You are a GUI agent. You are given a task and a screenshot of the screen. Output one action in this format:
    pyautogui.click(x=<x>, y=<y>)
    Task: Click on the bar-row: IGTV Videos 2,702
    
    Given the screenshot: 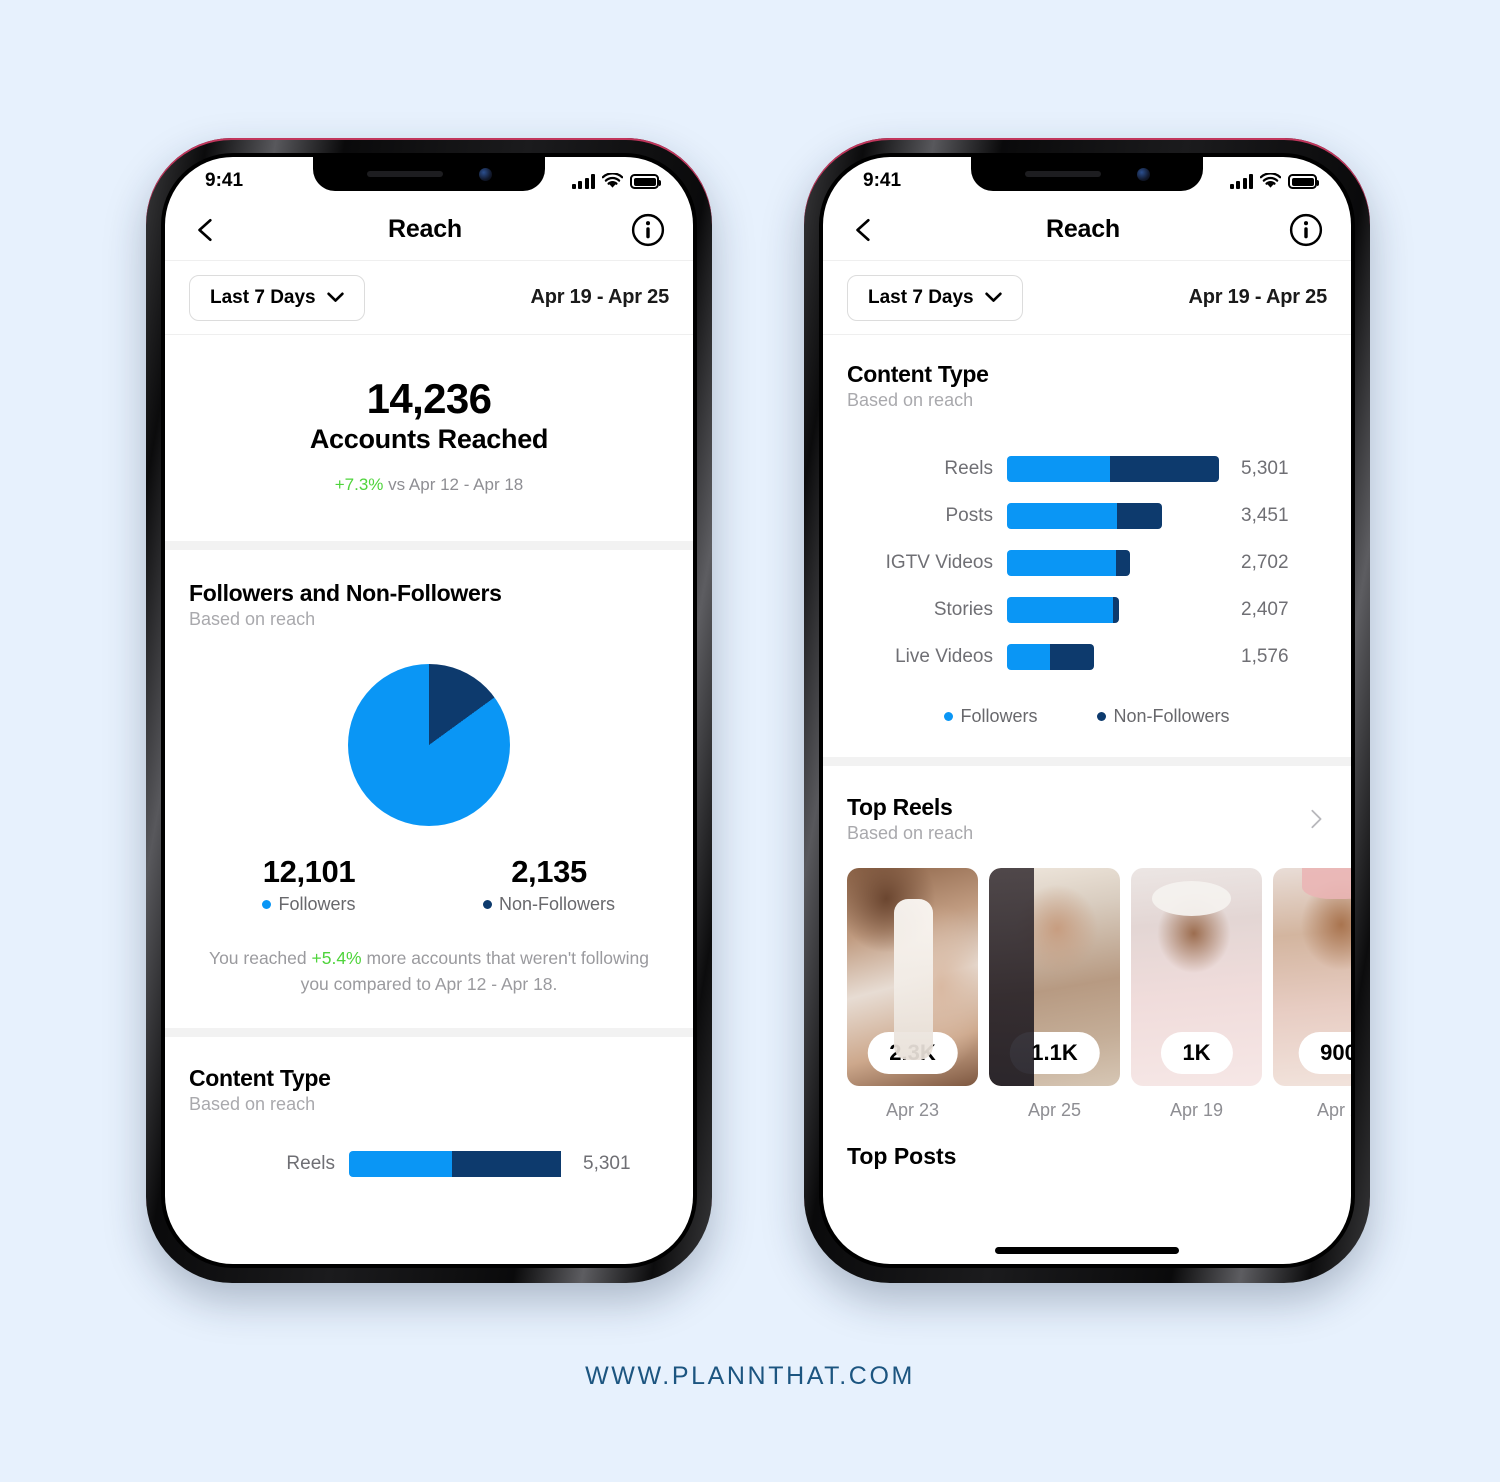 What is the action you would take?
    pyautogui.click(x=1087, y=562)
    